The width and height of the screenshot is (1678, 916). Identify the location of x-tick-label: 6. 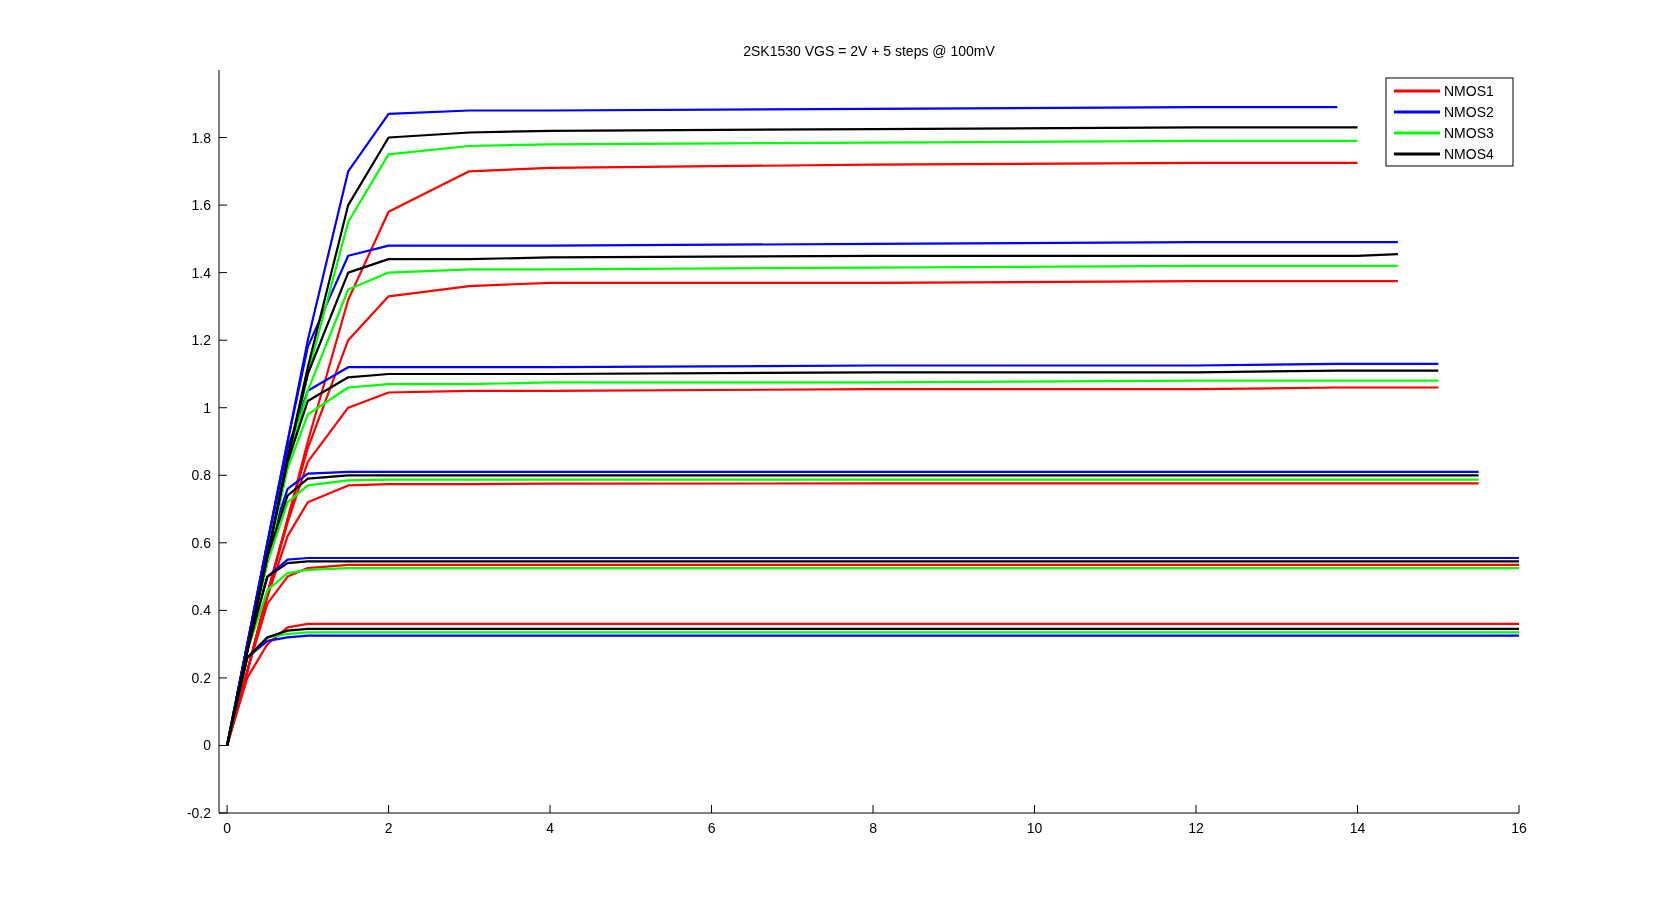
(711, 828).